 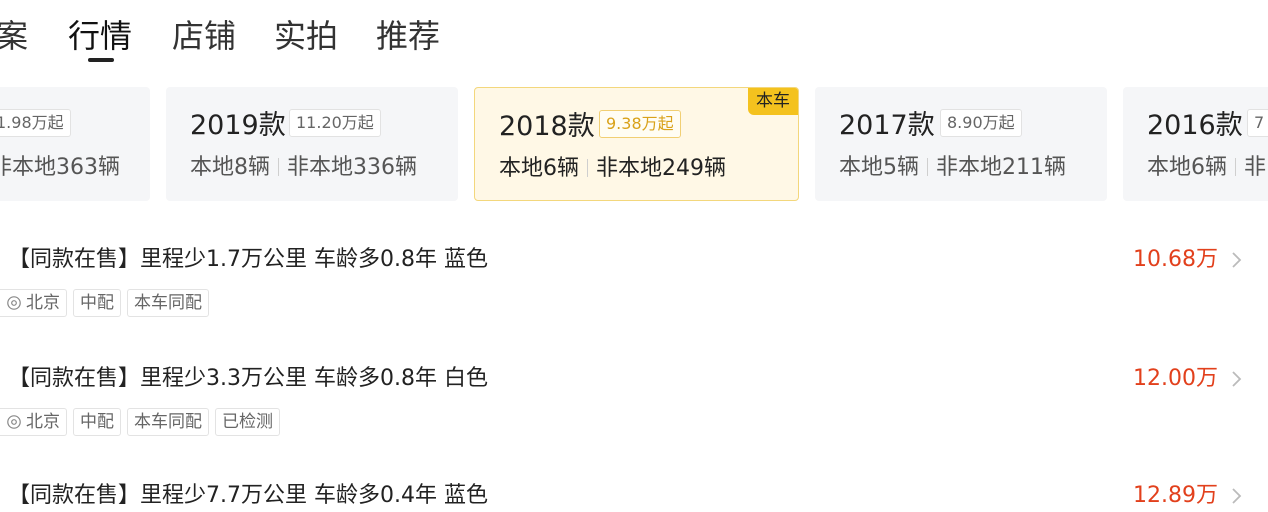 What do you see at coordinates (247, 422) in the screenshot?
I see `listing-tag: 已检测` at bounding box center [247, 422].